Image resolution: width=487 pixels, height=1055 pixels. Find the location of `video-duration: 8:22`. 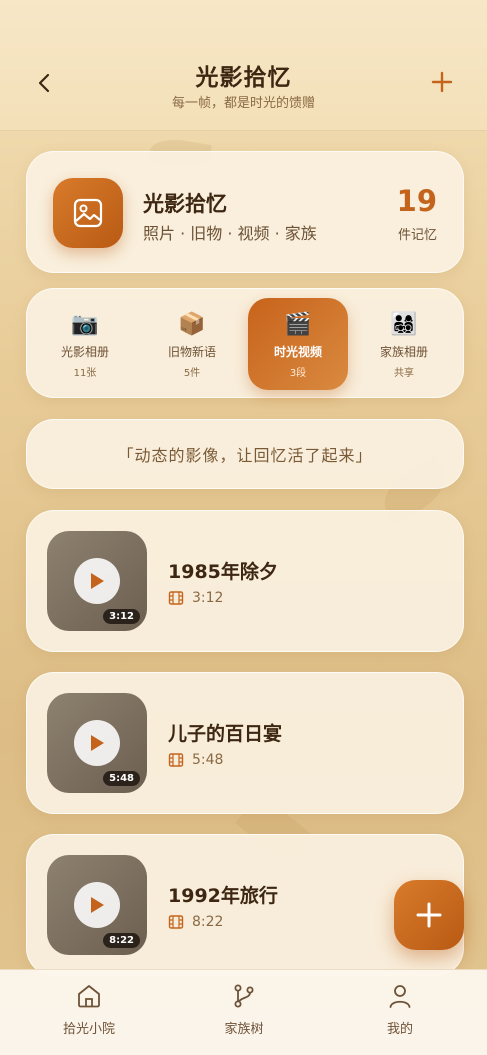

video-duration: 8:22 is located at coordinates (208, 922).